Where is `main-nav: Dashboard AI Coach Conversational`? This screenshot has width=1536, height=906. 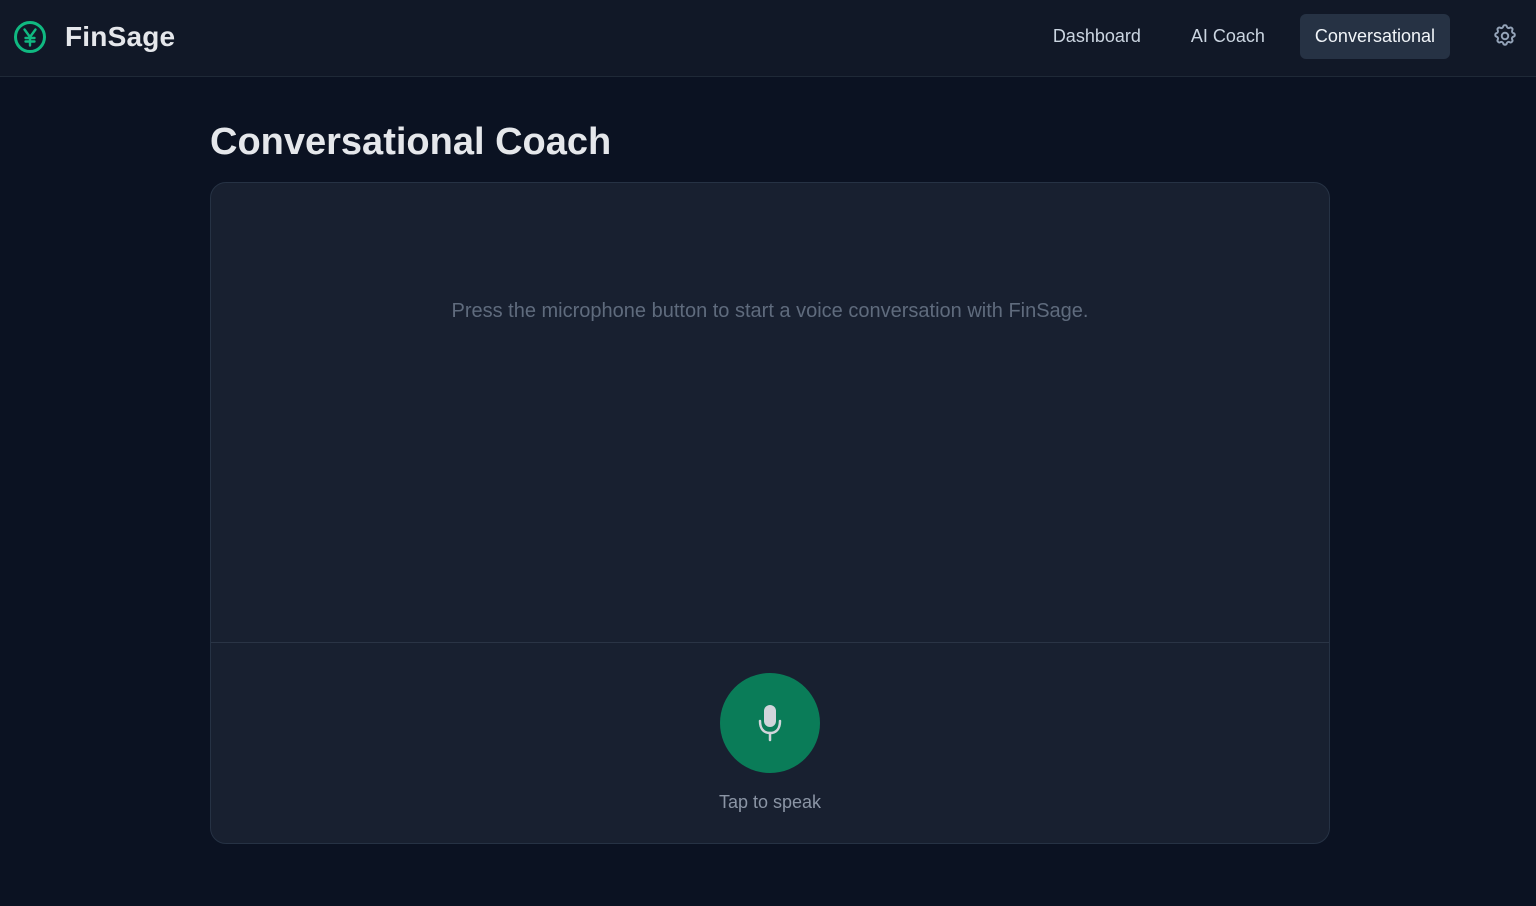
main-nav: Dashboard AI Coach Conversational is located at coordinates (1234, 36).